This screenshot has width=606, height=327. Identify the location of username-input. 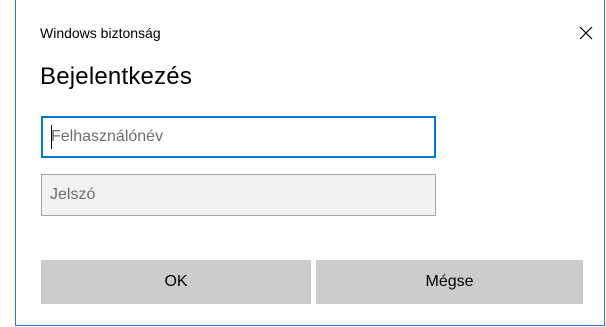
(238, 137).